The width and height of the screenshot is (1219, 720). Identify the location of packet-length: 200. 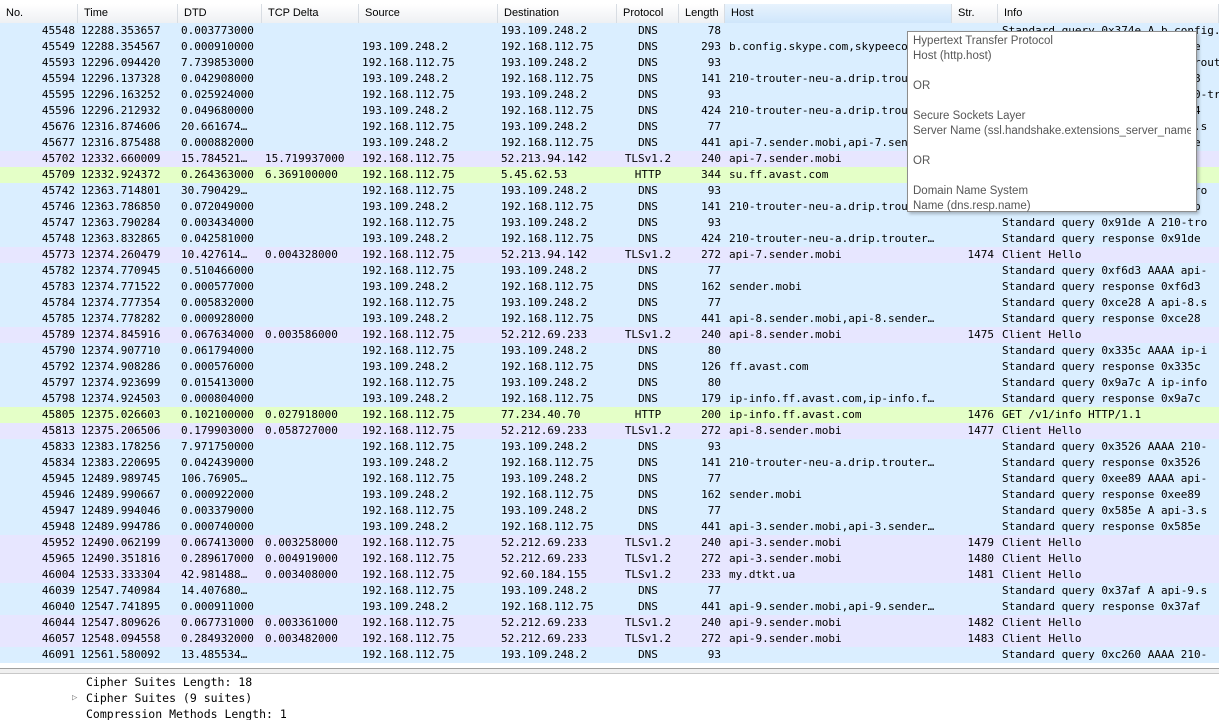
(711, 414).